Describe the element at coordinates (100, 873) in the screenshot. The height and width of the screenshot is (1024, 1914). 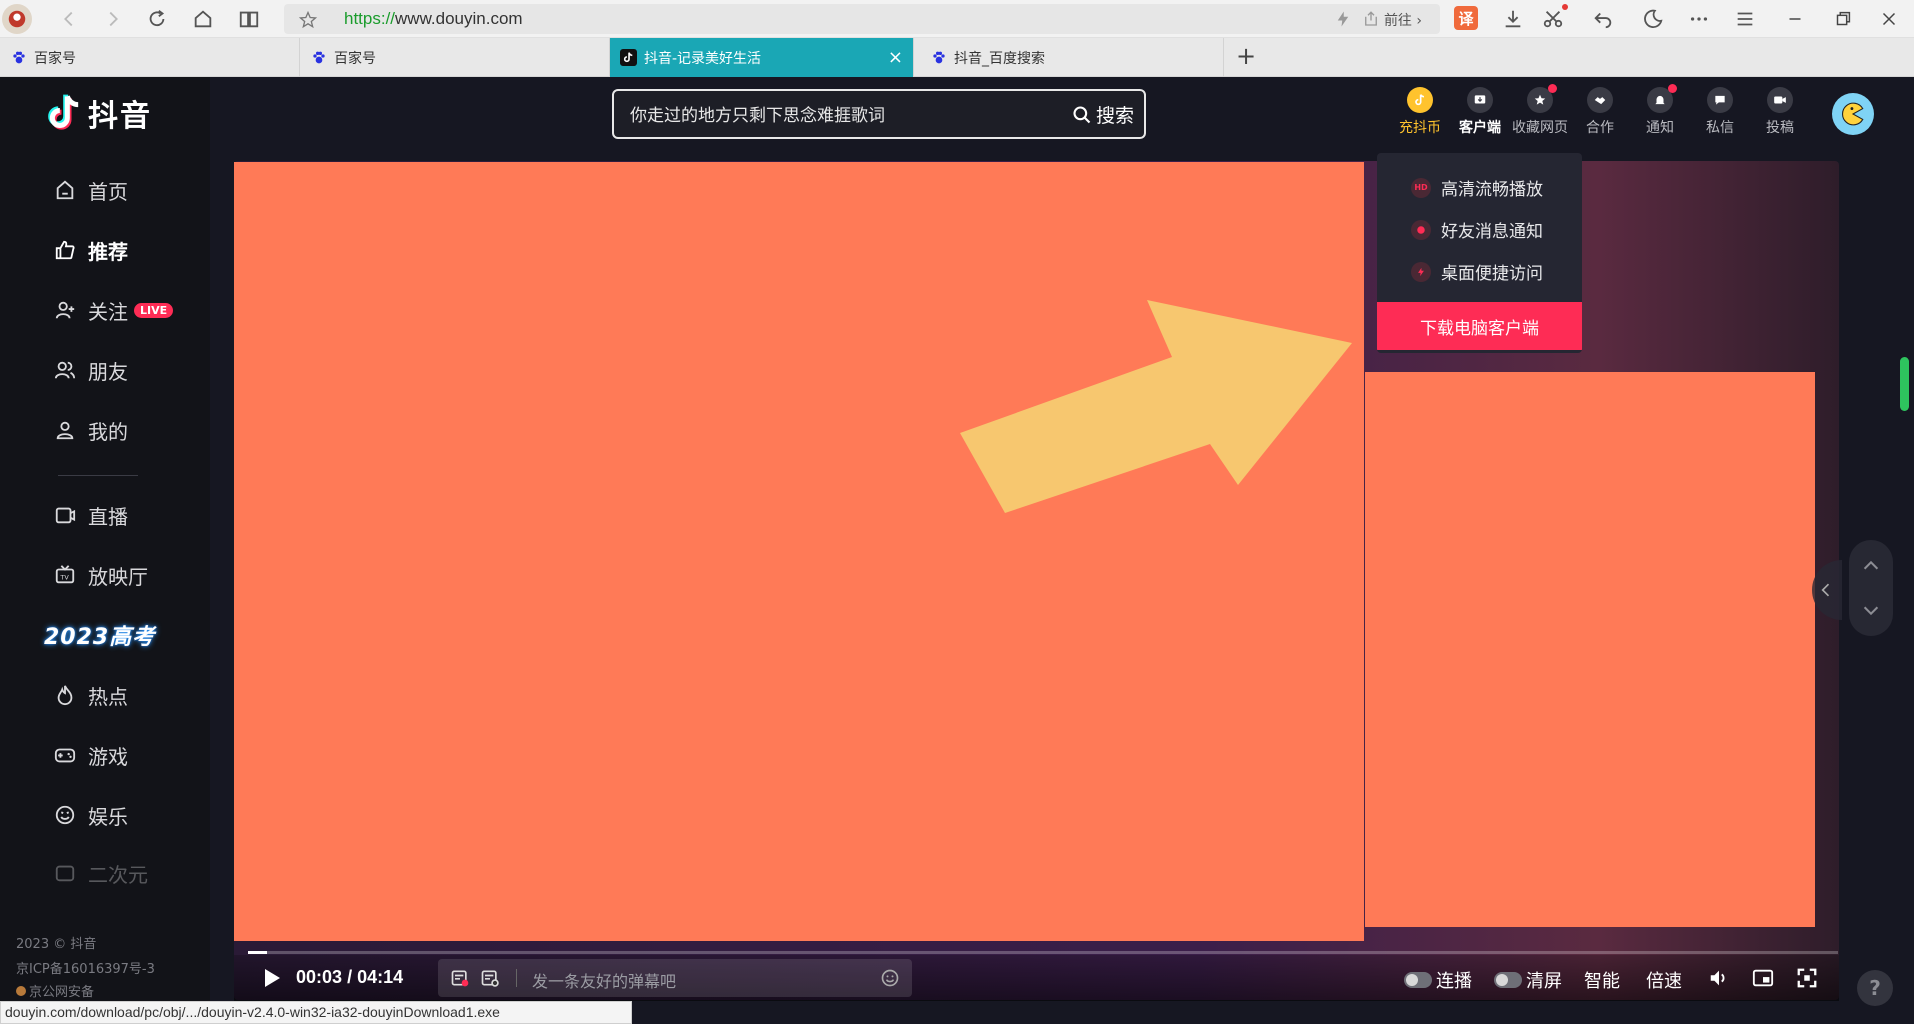
I see `sidebar-item-anime: 二次元` at that location.